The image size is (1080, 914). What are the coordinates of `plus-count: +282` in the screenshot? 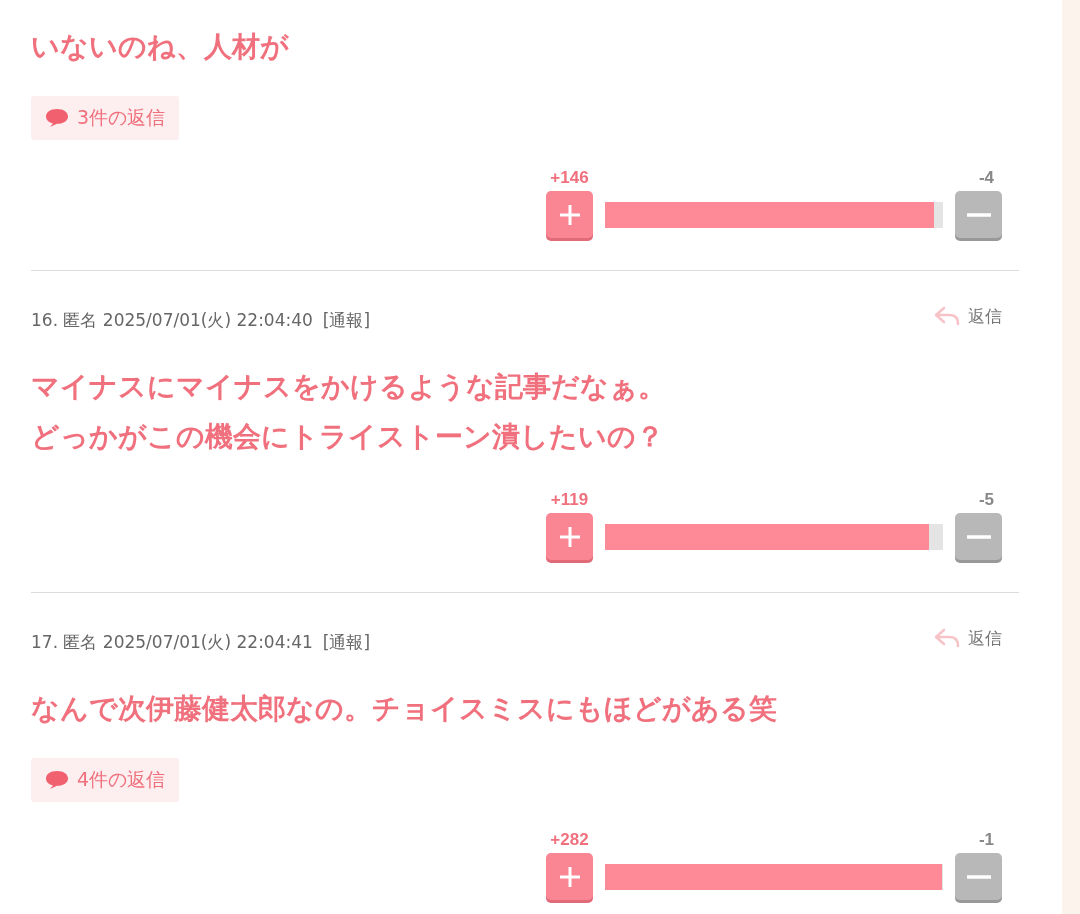 It's located at (569, 840).